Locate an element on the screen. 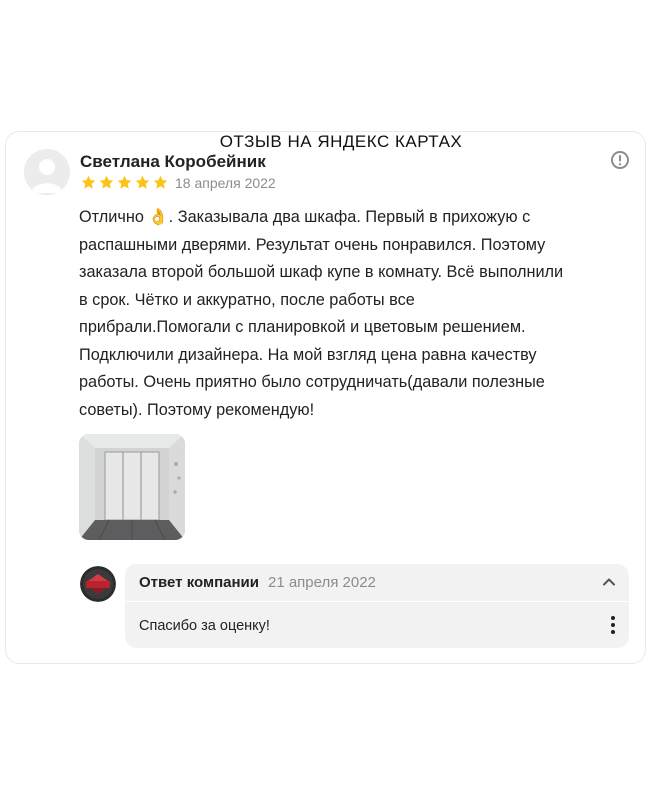 Image resolution: width=654 pixels, height=800 pixels. reply-text: Спасибо за оценку! is located at coordinates (204, 626).